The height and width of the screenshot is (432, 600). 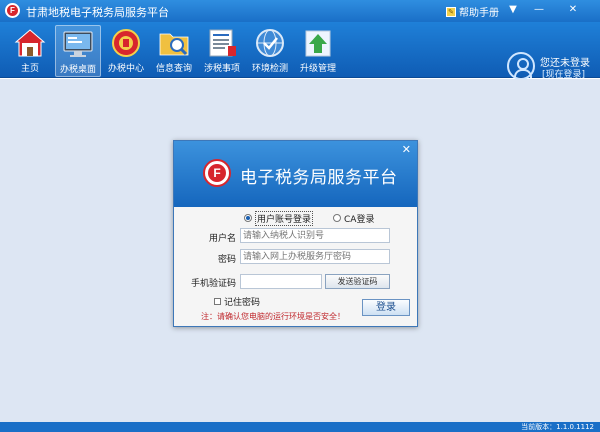 I want to click on desktop-icon, so click(x=78, y=44).